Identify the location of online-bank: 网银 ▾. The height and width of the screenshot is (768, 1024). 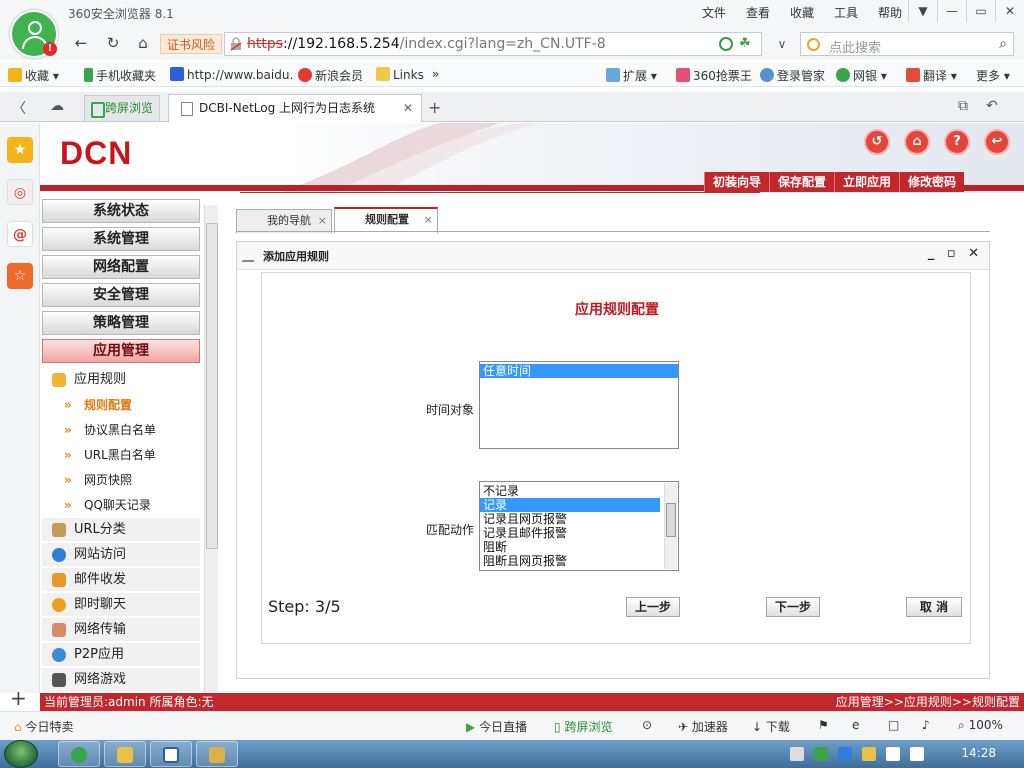
(861, 75).